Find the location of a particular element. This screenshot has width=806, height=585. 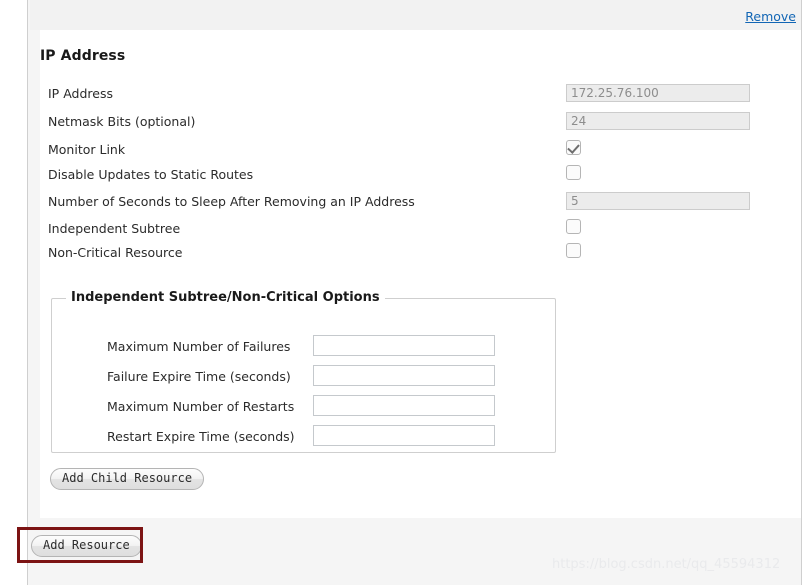

right-page-rail is located at coordinates (803, 292).